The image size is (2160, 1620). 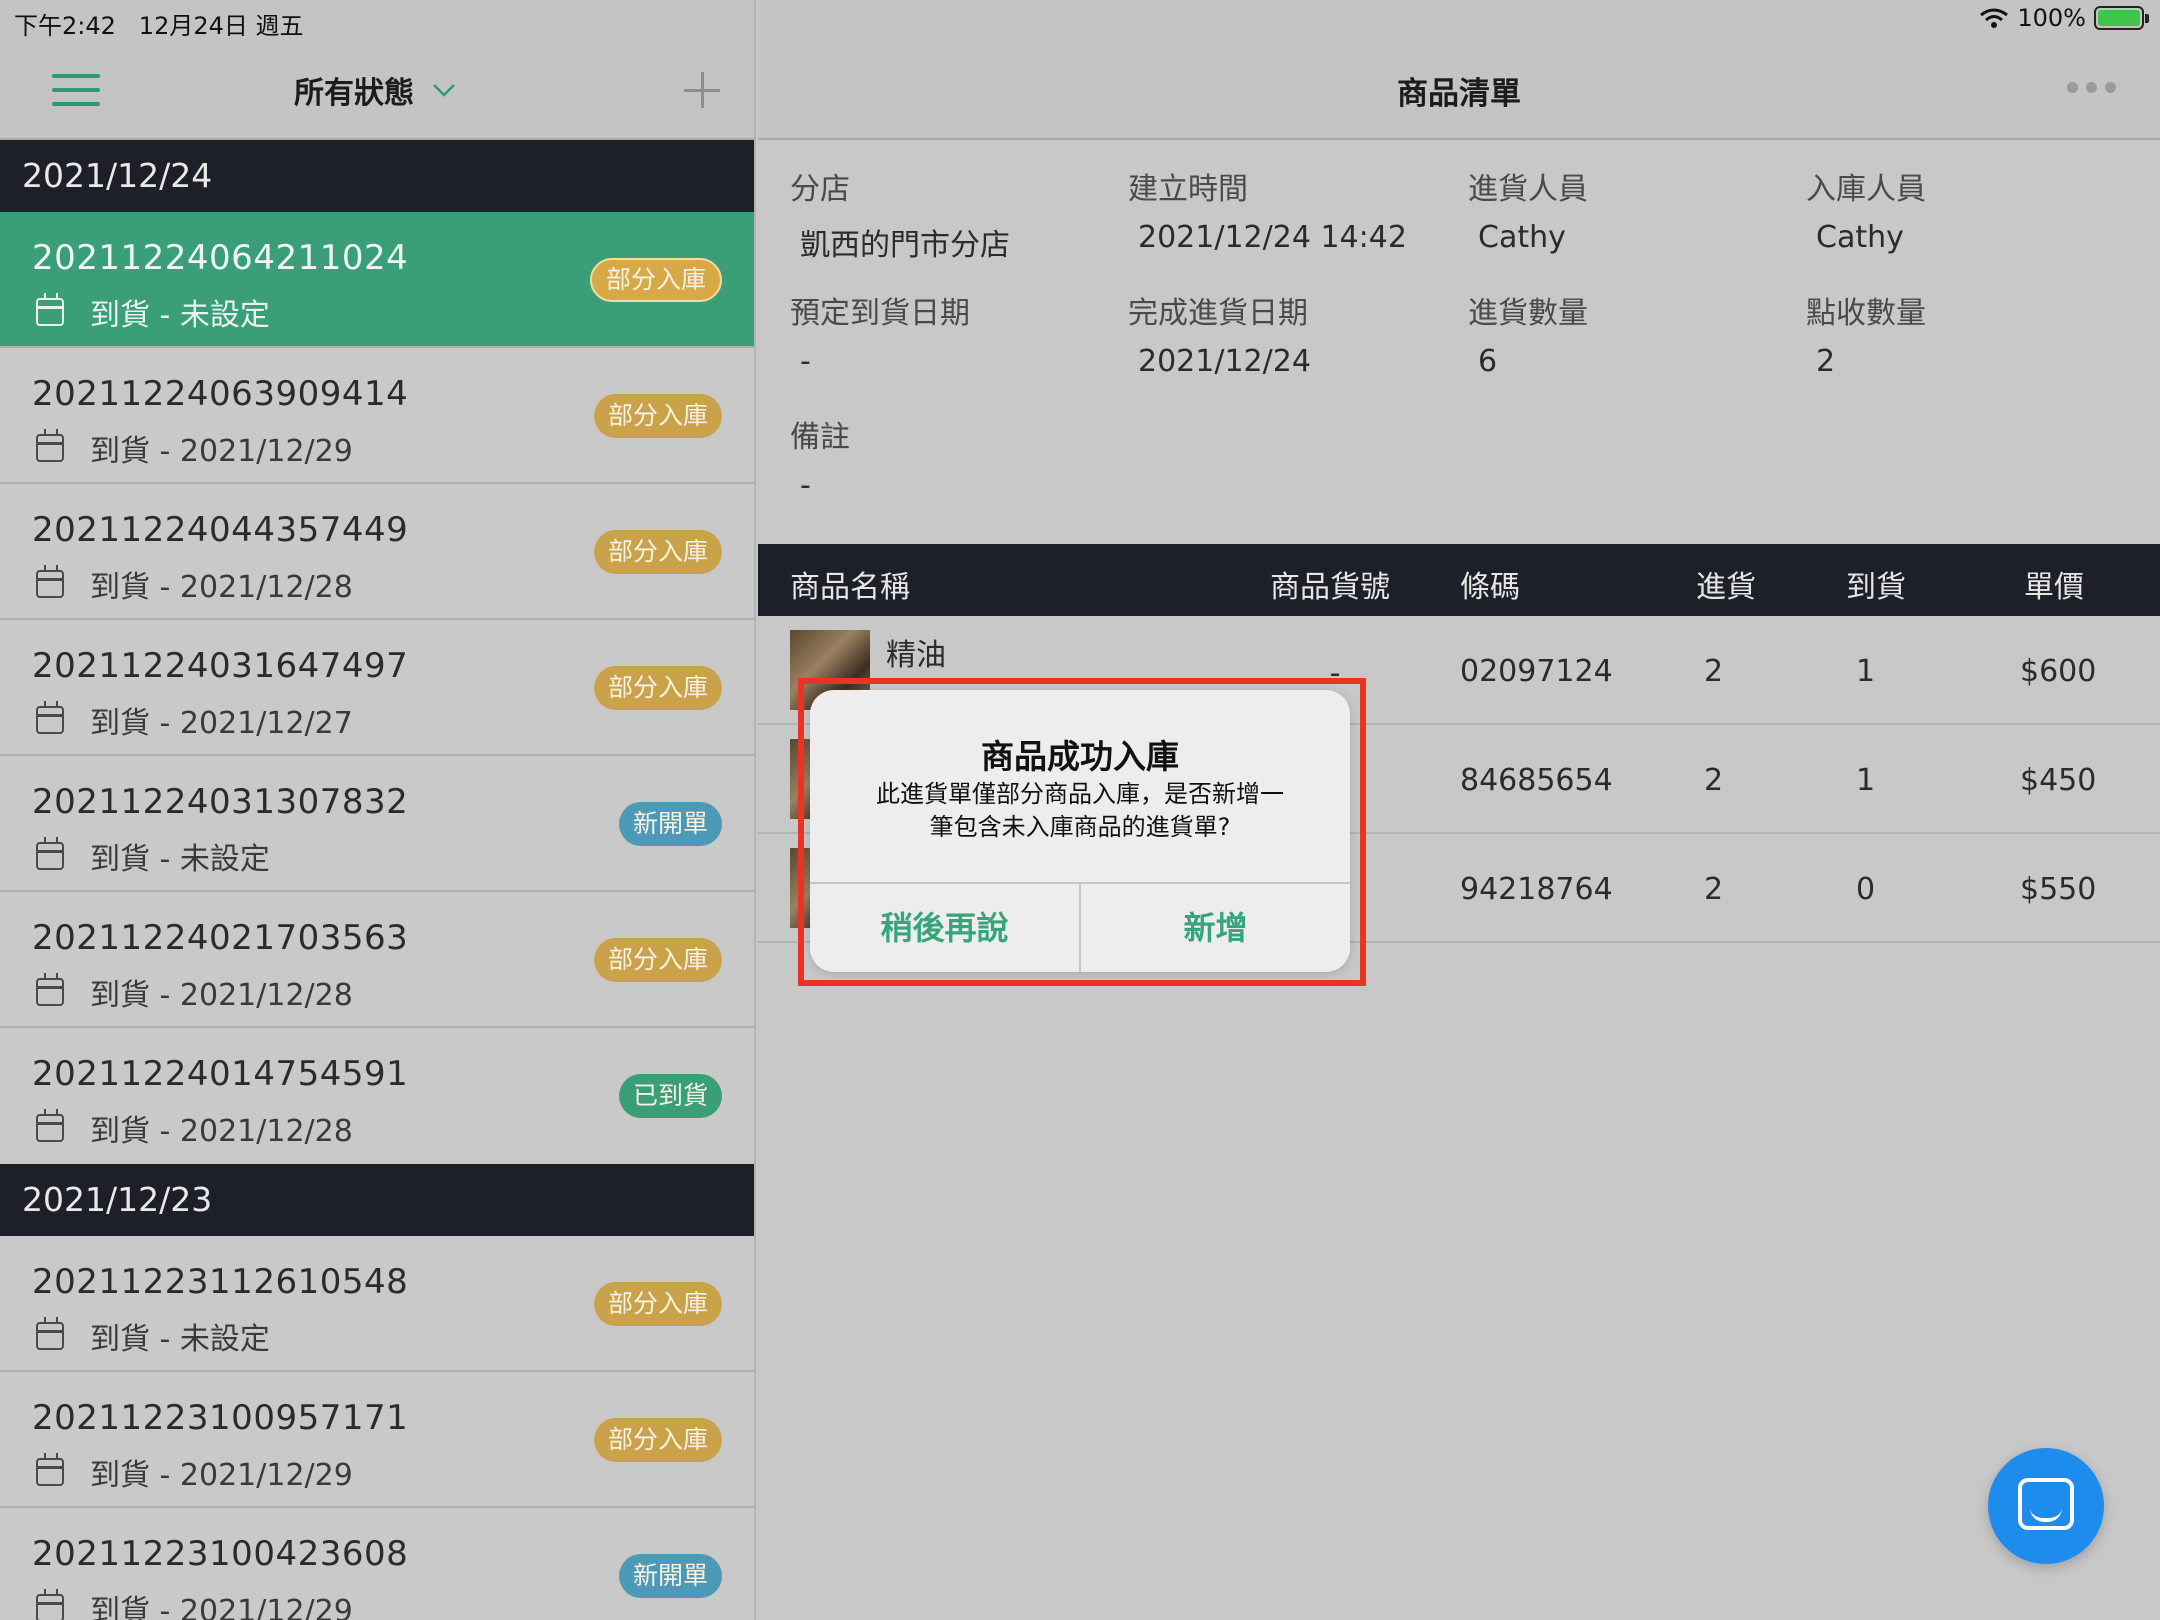 I want to click on battery-icon, so click(x=2121, y=18).